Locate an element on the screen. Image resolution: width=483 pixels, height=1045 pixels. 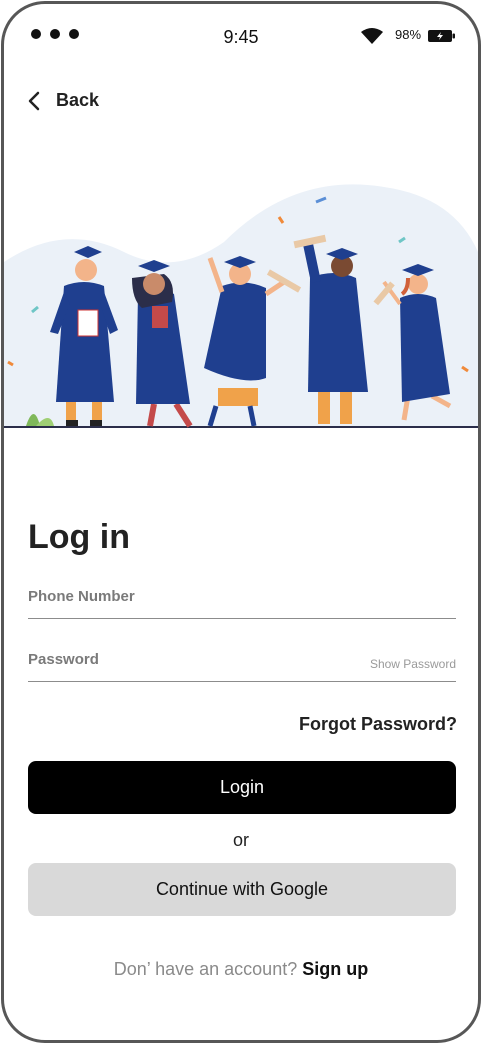
continue-with-google-button: Continue with Google is located at coordinates (242, 889).